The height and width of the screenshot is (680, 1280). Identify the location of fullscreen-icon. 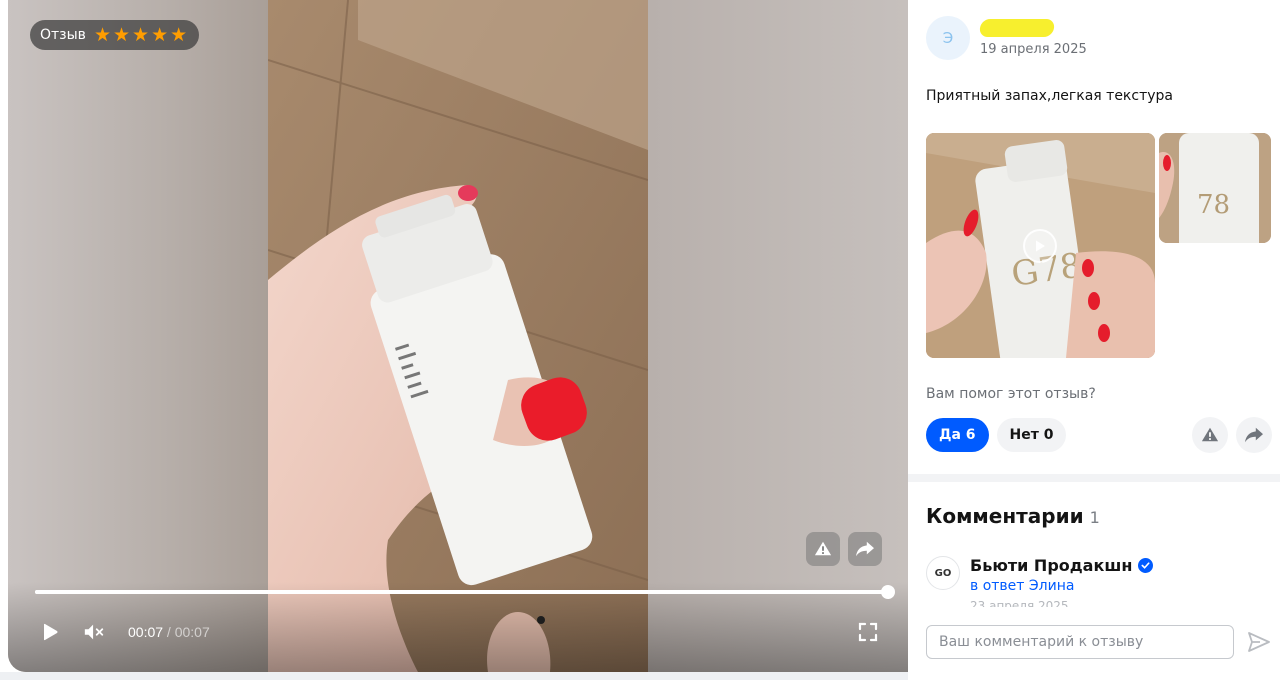
(868, 632).